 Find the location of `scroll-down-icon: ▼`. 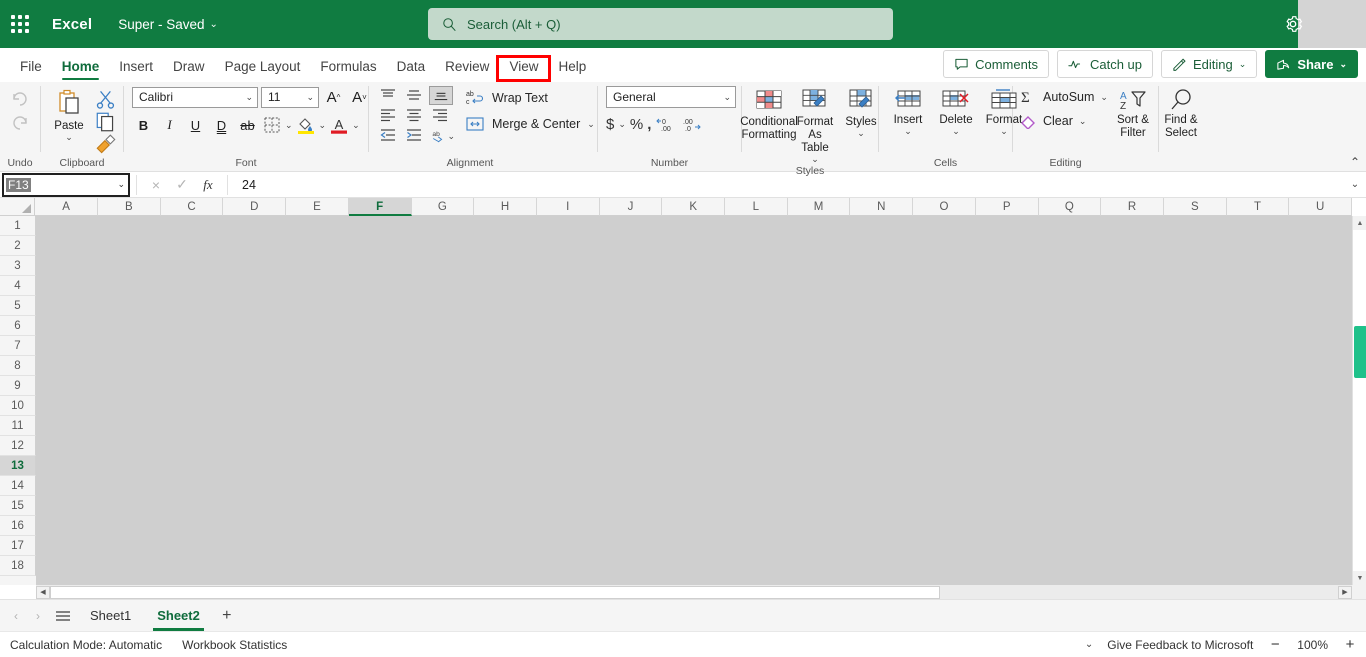

scroll-down-icon: ▼ is located at coordinates (1359, 578).